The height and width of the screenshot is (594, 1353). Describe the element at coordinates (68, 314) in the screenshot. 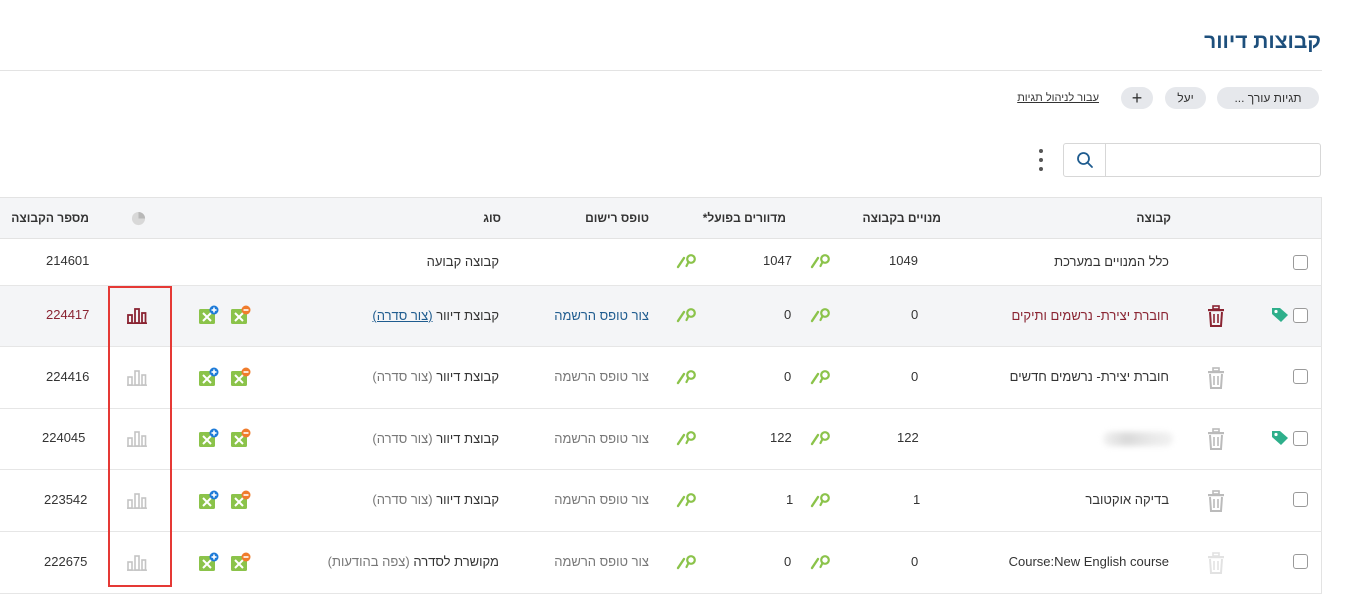

I see `group-id: 224417` at that location.